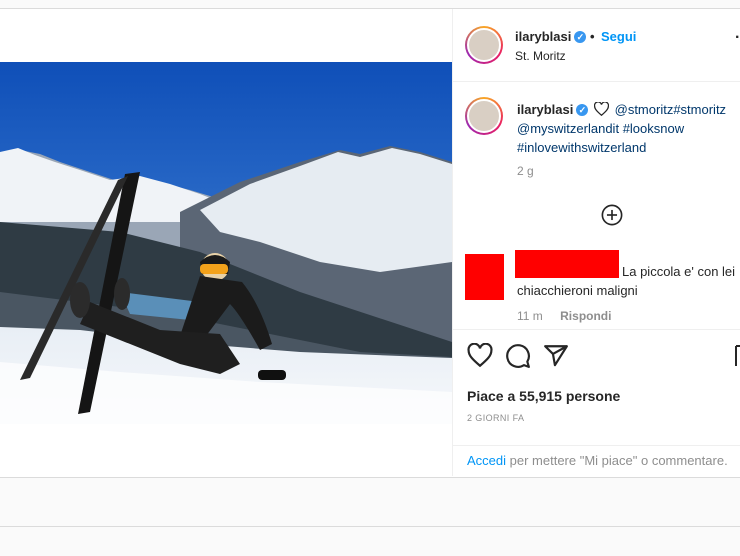  Describe the element at coordinates (568, 128) in the screenshot. I see `mention-link: @myswitzerlandit` at that location.